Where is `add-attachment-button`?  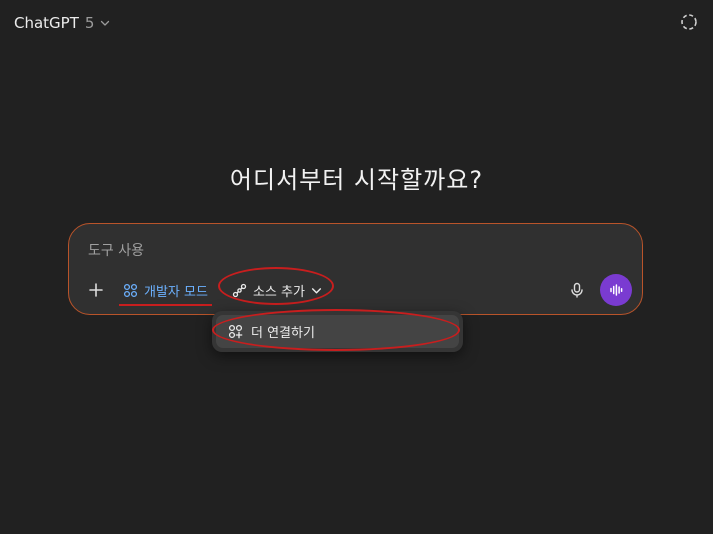
add-attachment-button is located at coordinates (96, 290).